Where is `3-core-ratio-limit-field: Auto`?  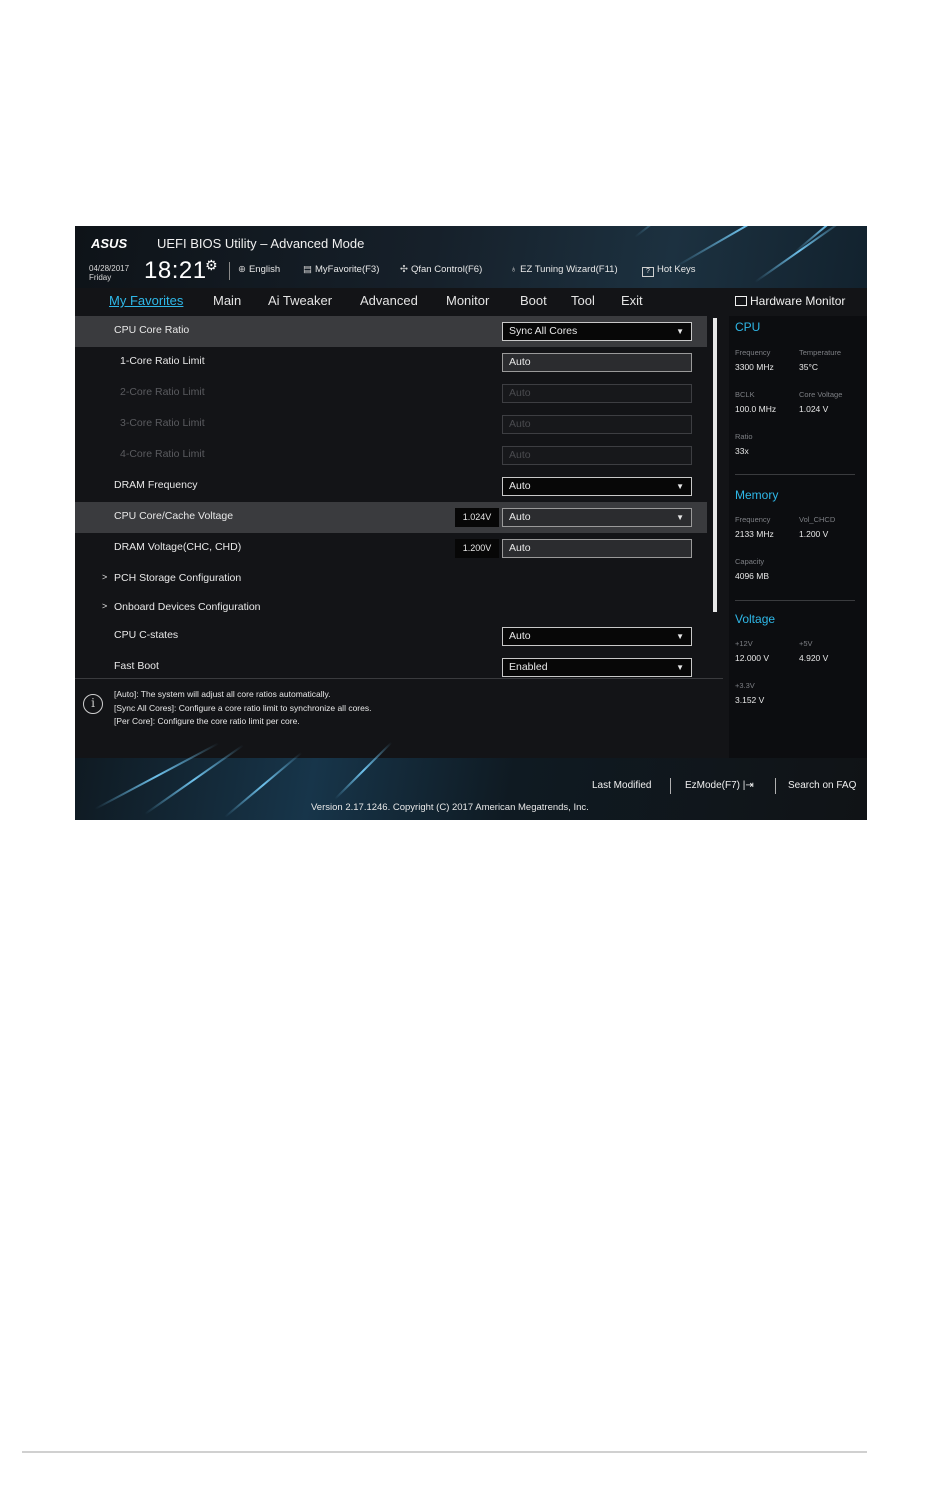
3-core-ratio-limit-field: Auto is located at coordinates (597, 424).